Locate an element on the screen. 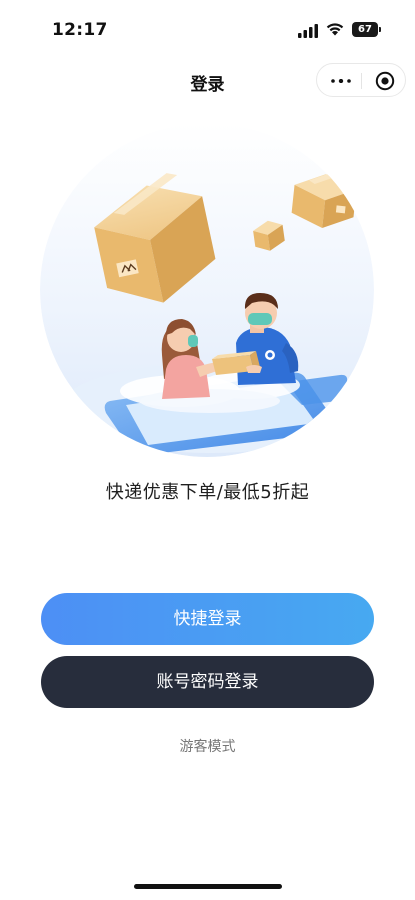  promo-slogan: 快递优惠下单/最低5折起 is located at coordinates (207, 492).